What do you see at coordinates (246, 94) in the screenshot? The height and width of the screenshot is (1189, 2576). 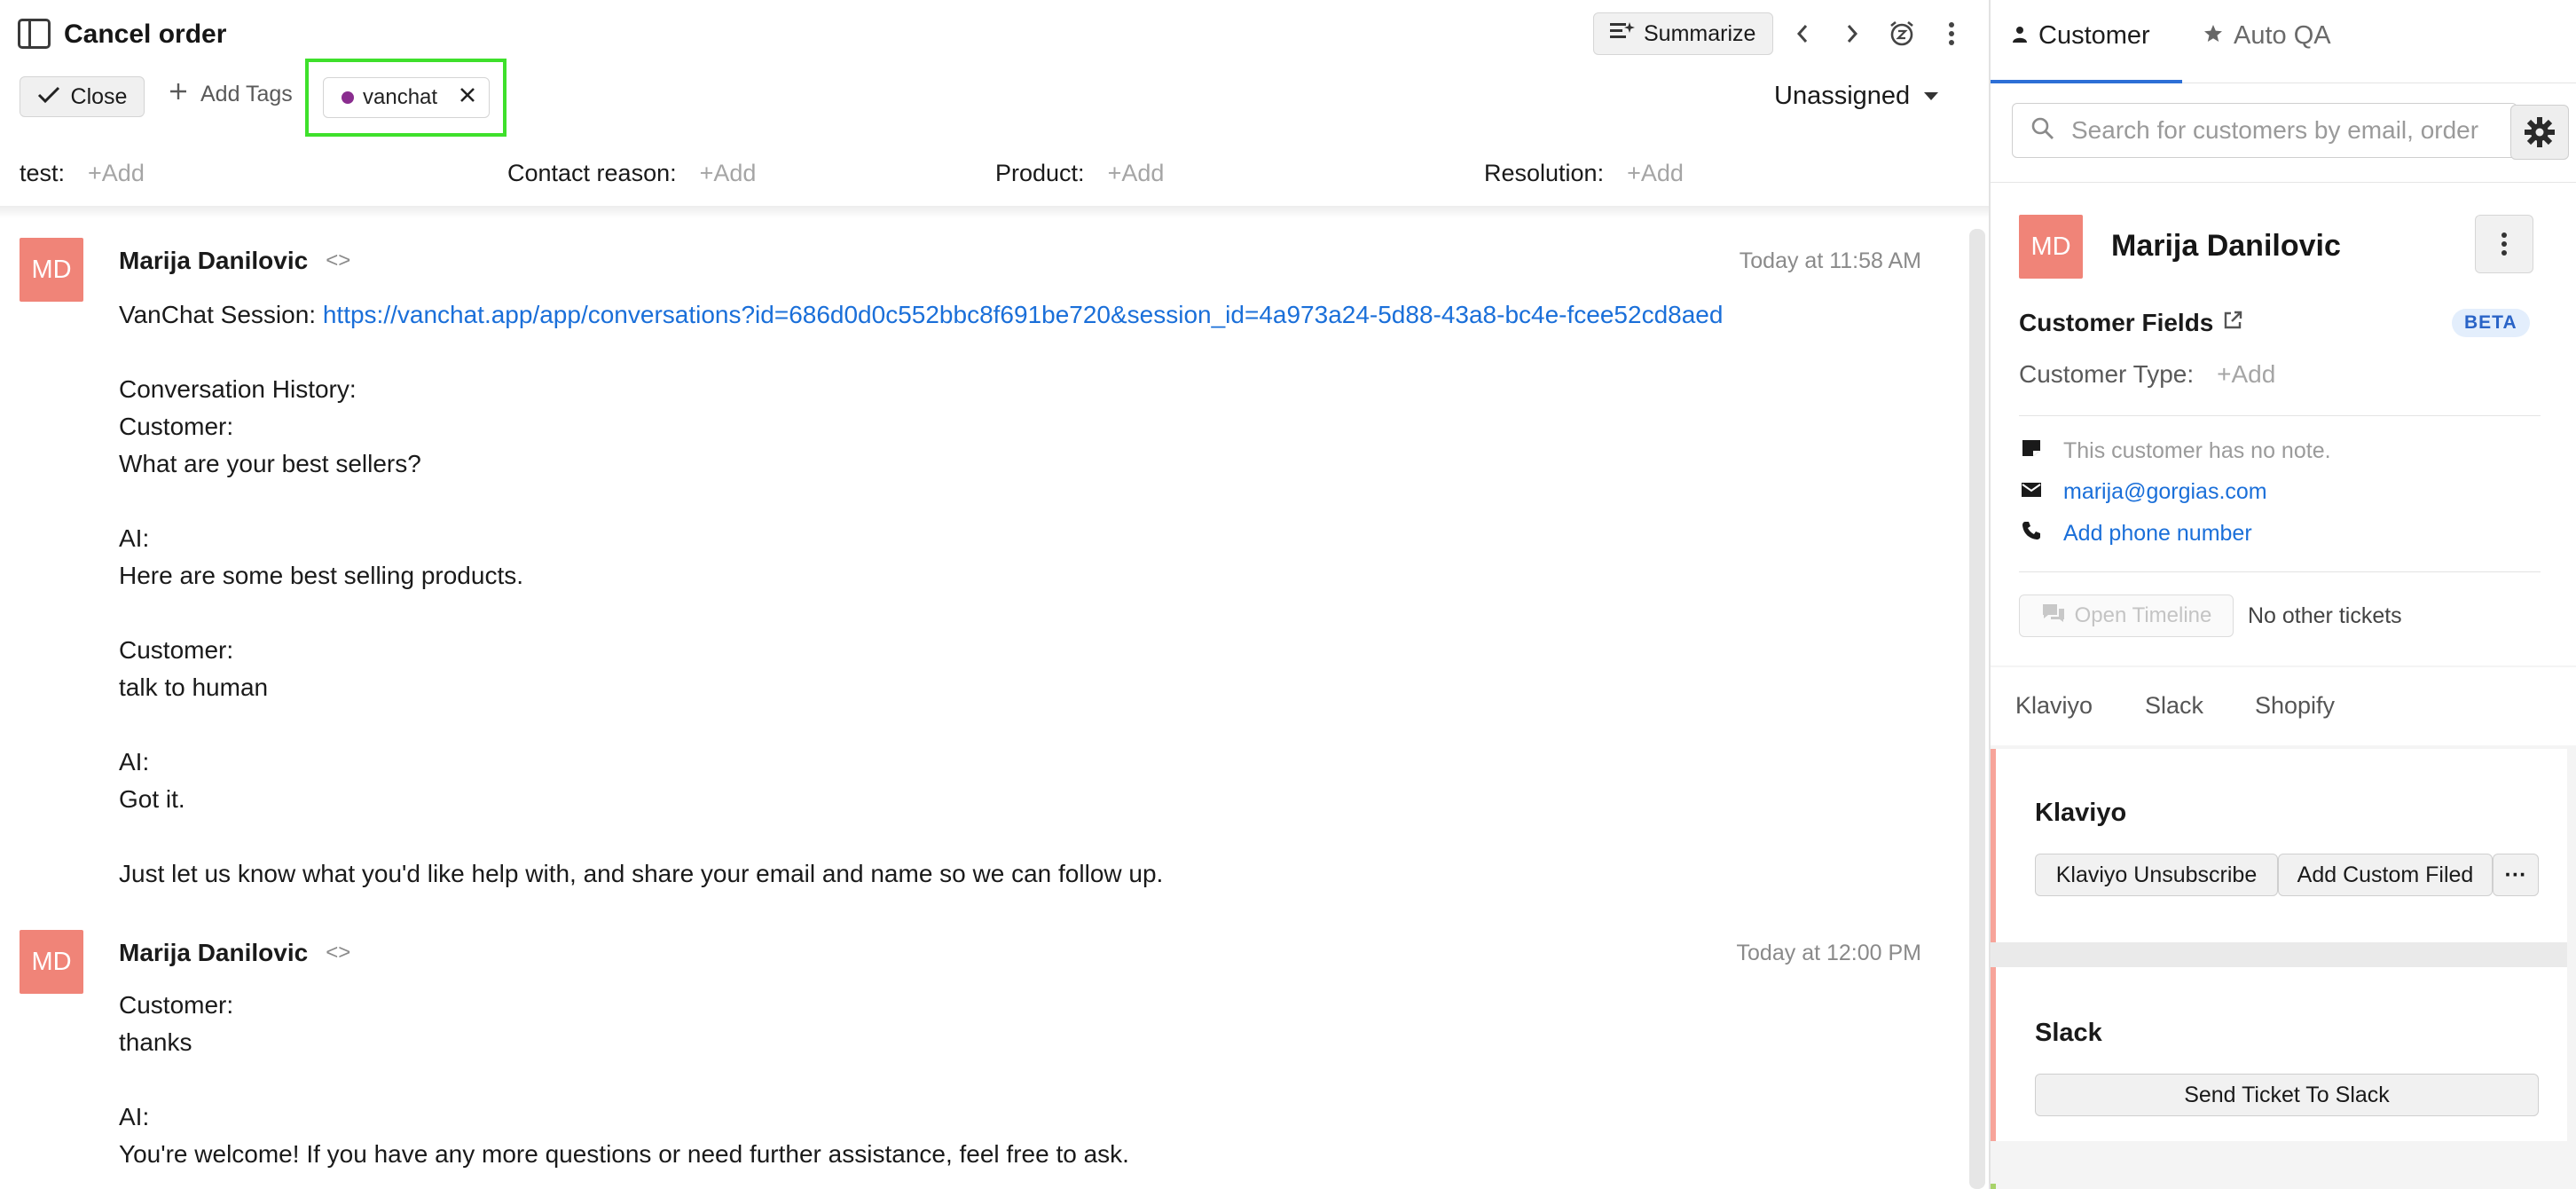 I see `add-tags-label: Add Tags` at bounding box center [246, 94].